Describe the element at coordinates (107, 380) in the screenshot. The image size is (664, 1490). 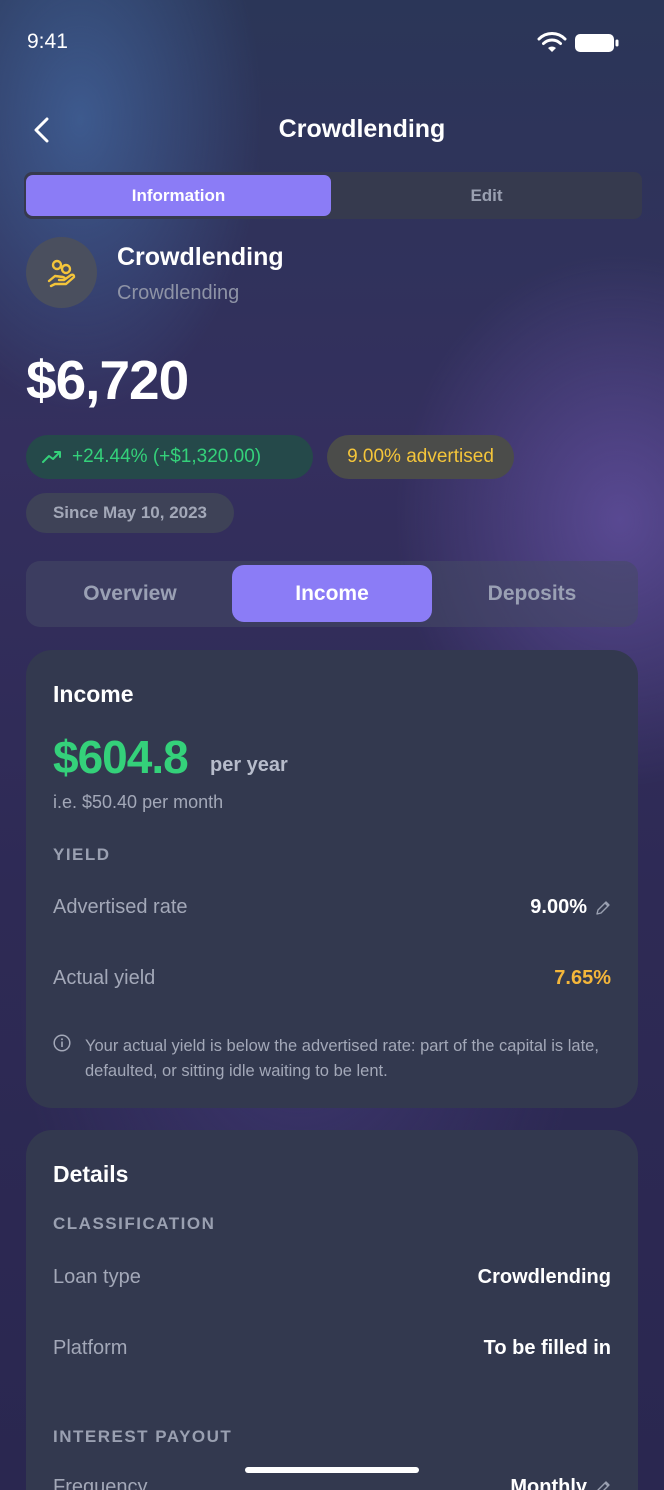
I see `asset-amount: $6,720` at that location.